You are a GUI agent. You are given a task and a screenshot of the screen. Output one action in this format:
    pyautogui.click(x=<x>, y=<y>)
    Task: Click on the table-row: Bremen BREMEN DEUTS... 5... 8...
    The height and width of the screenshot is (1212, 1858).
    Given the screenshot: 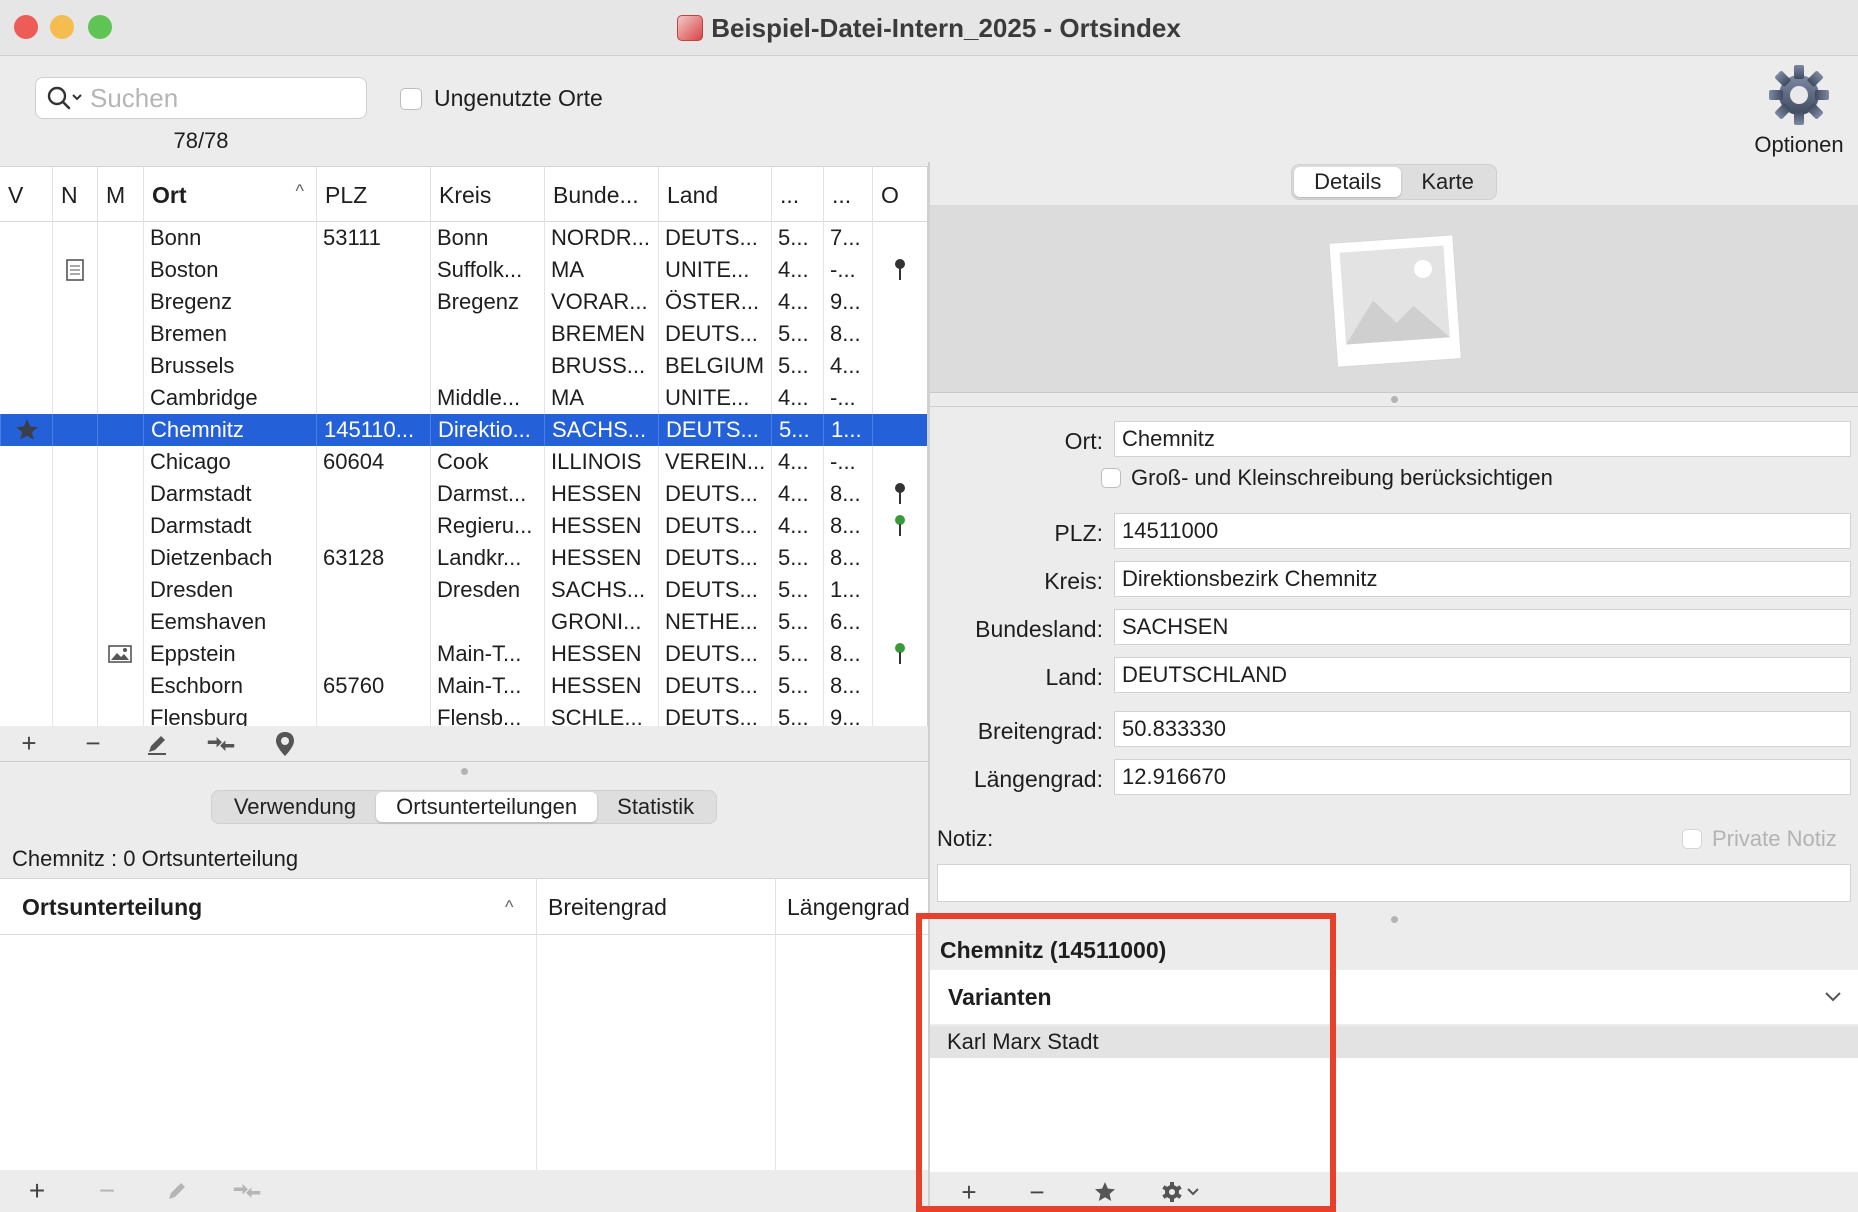 What is the action you would take?
    pyautogui.click(x=463, y=334)
    